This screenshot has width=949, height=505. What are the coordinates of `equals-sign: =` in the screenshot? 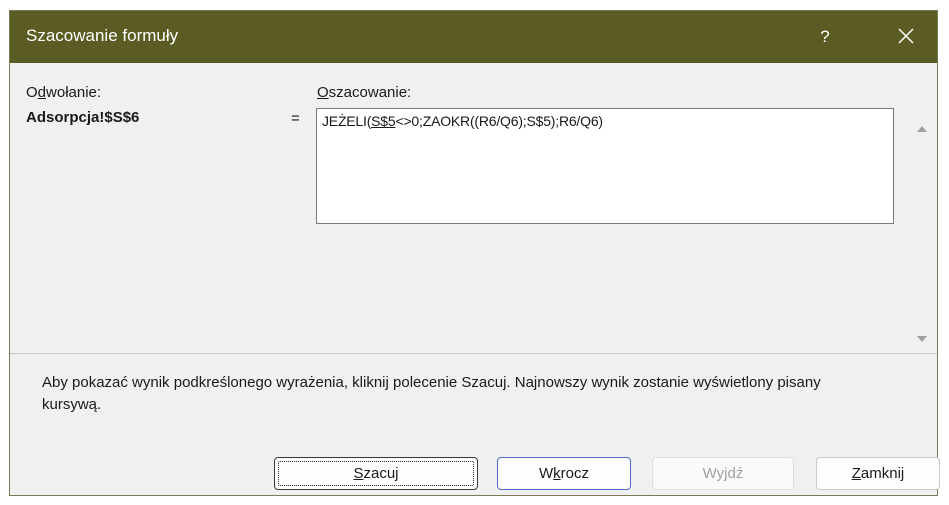 It's located at (295, 118).